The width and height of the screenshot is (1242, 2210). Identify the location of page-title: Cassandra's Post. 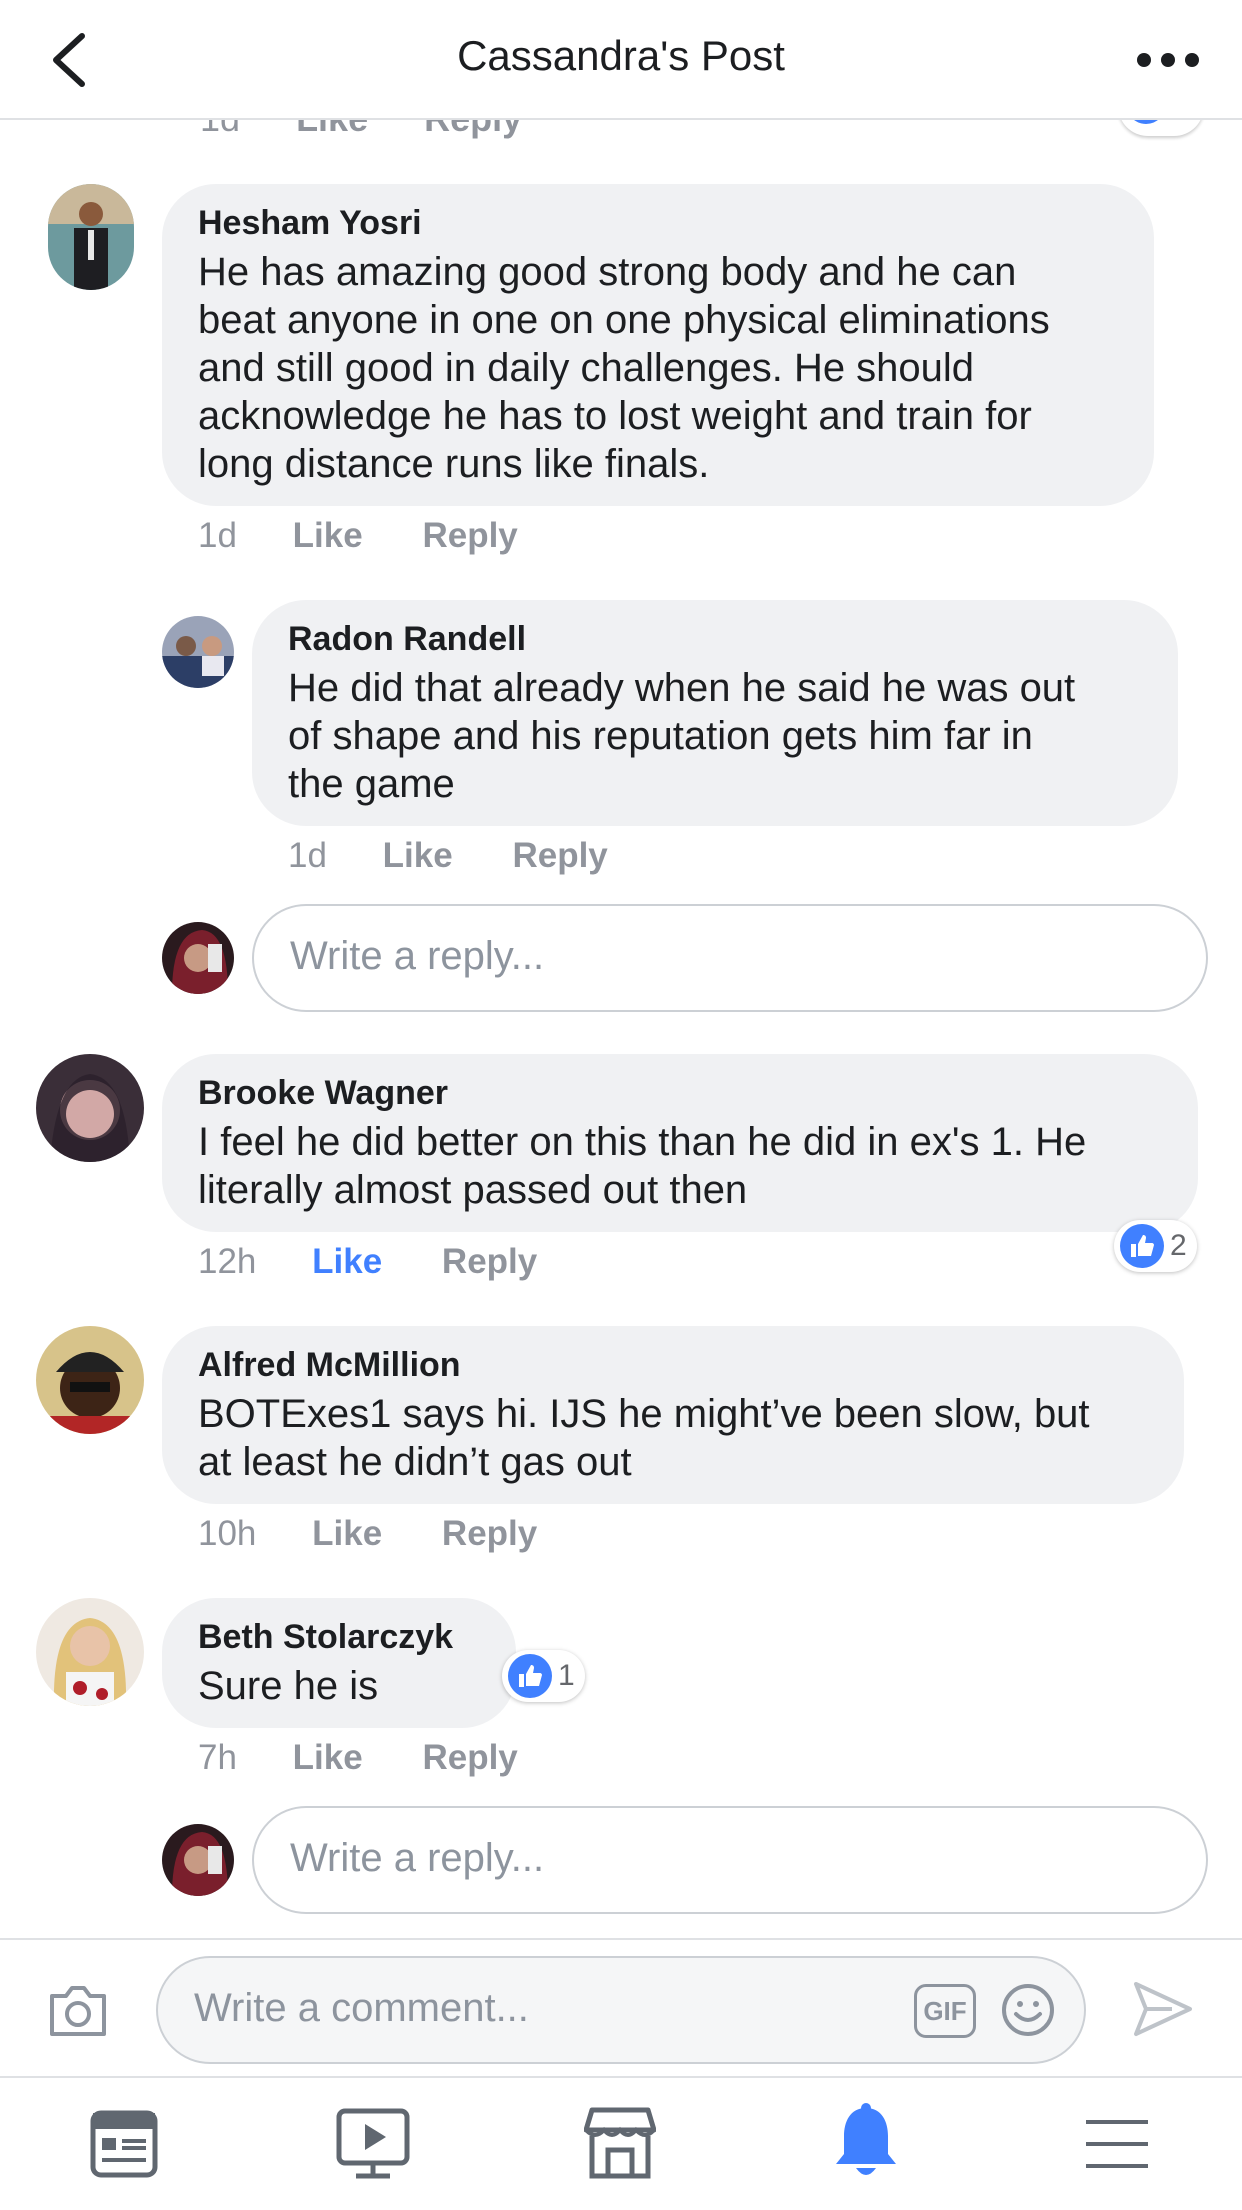
(621, 55).